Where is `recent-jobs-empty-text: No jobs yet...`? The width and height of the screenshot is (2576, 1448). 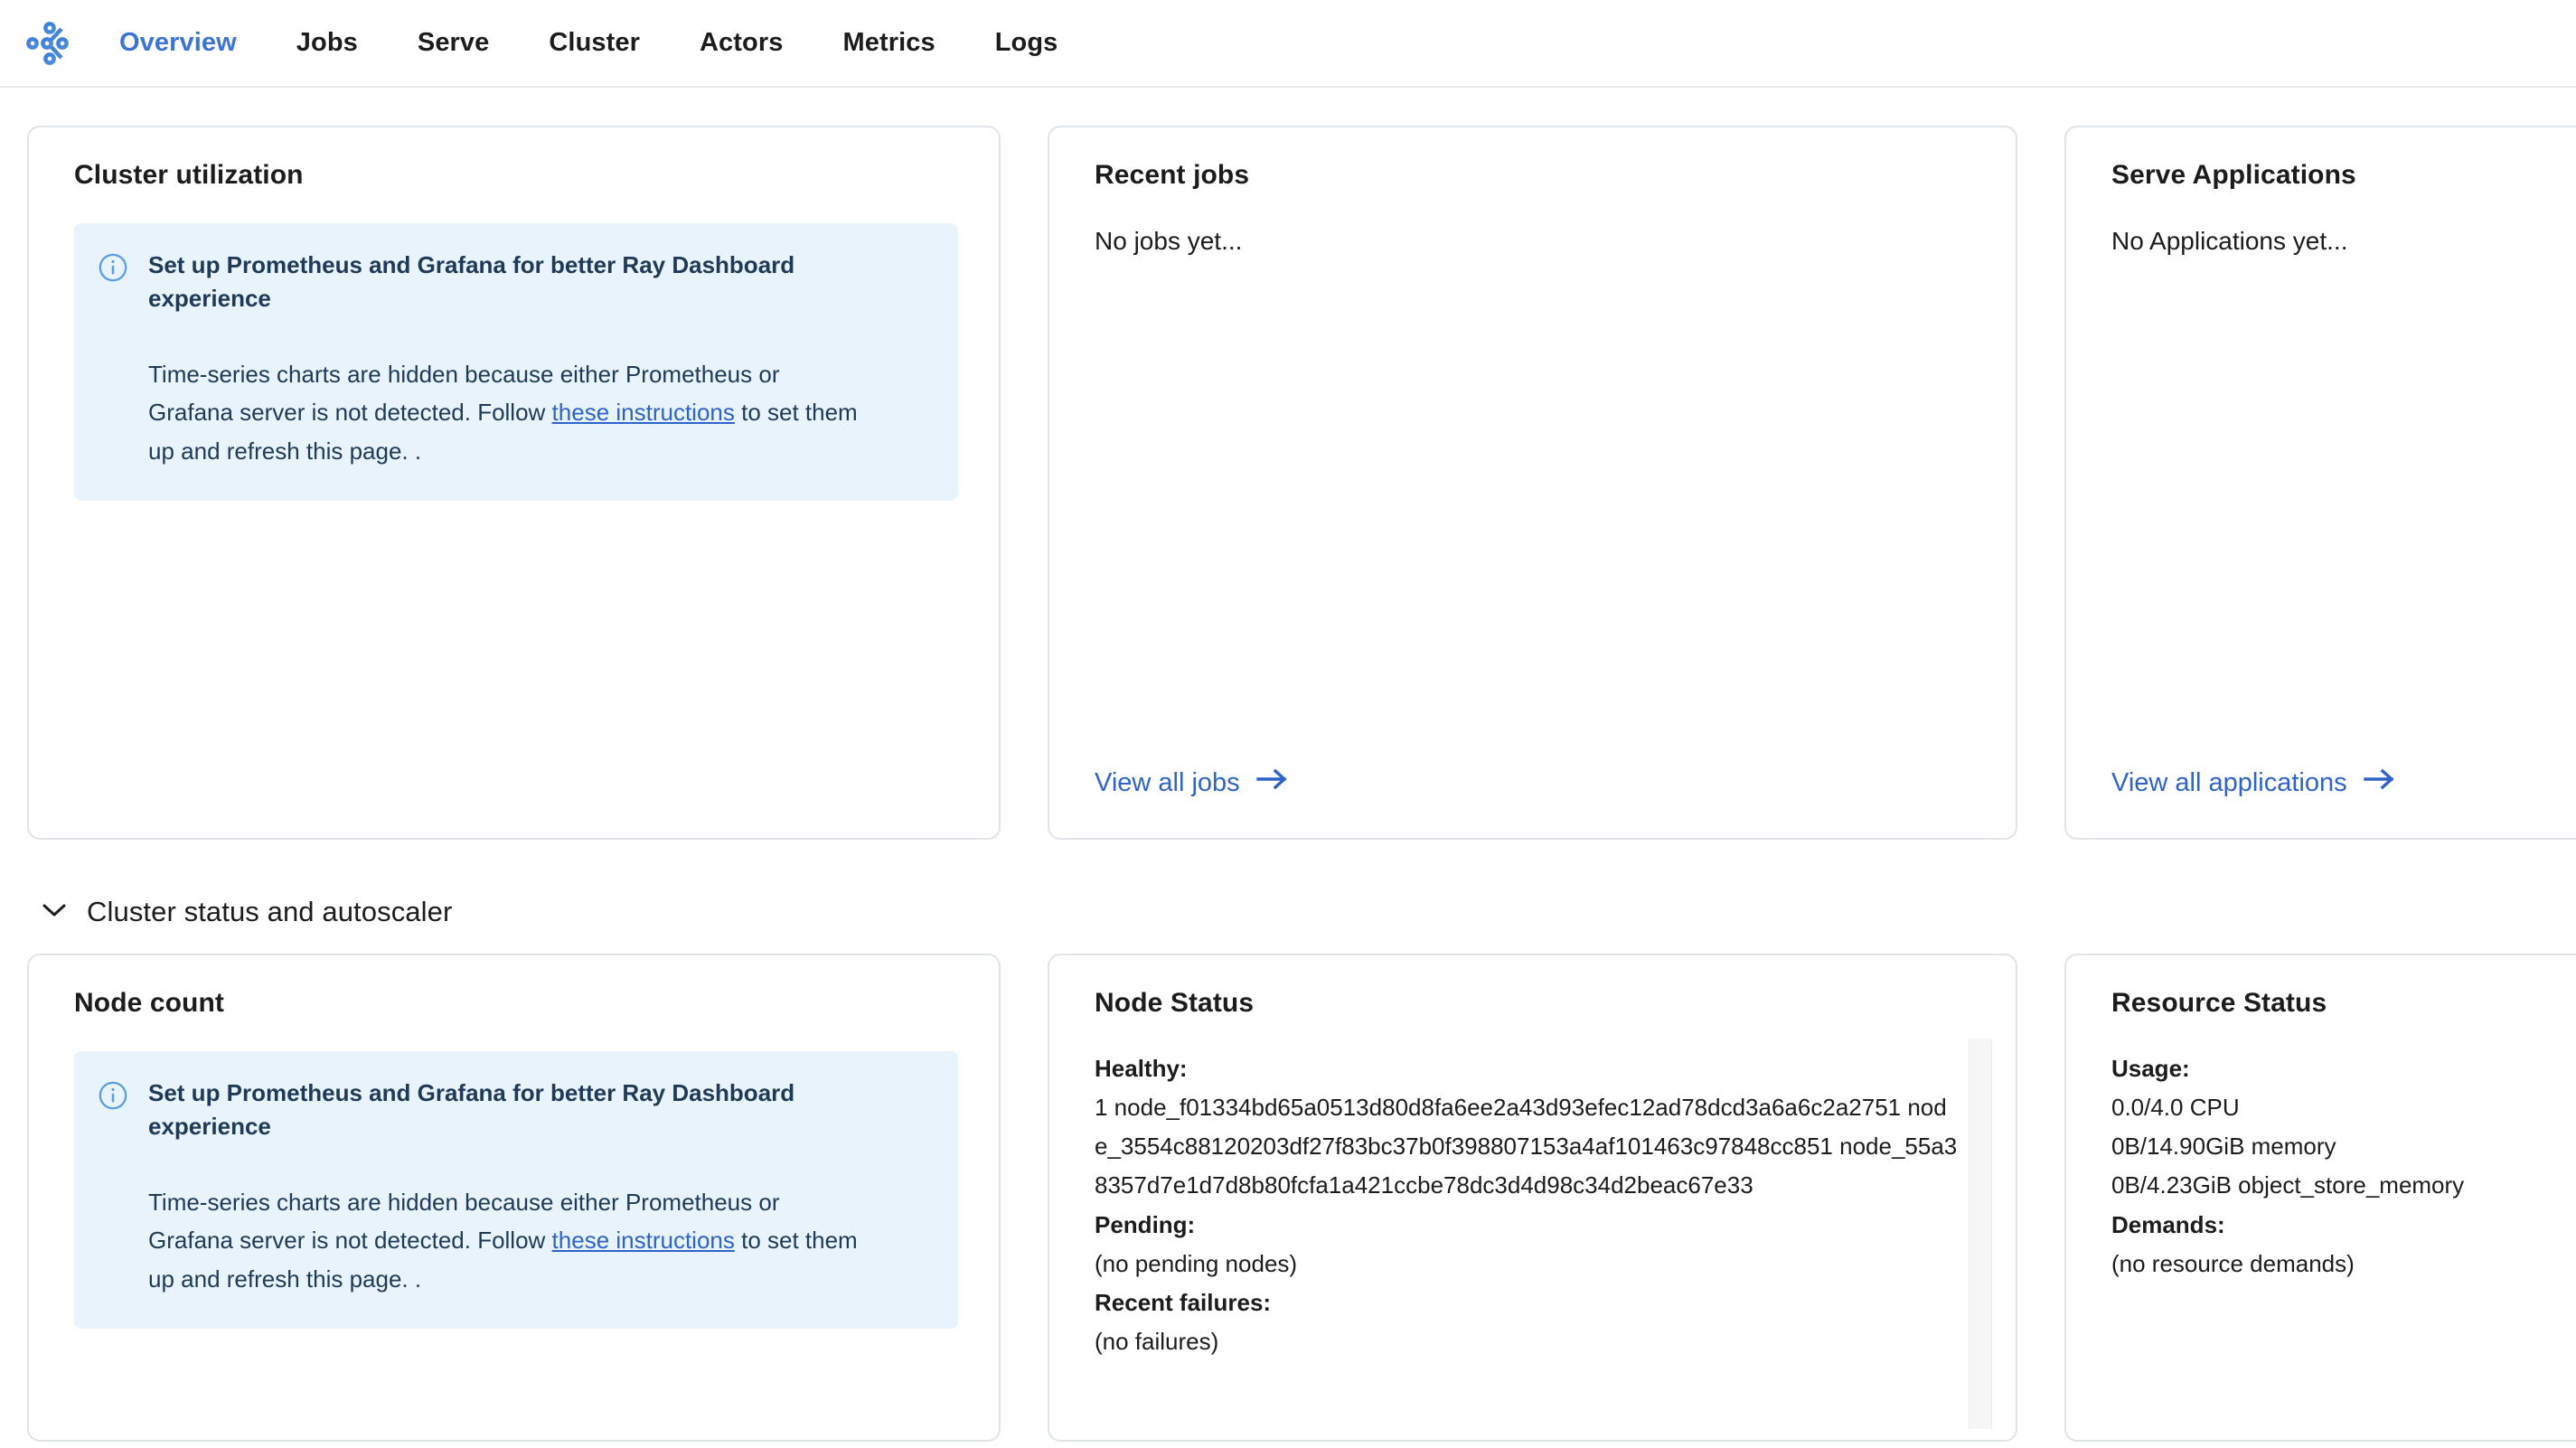
recent-jobs-empty-text: No jobs yet... is located at coordinates (1169, 241).